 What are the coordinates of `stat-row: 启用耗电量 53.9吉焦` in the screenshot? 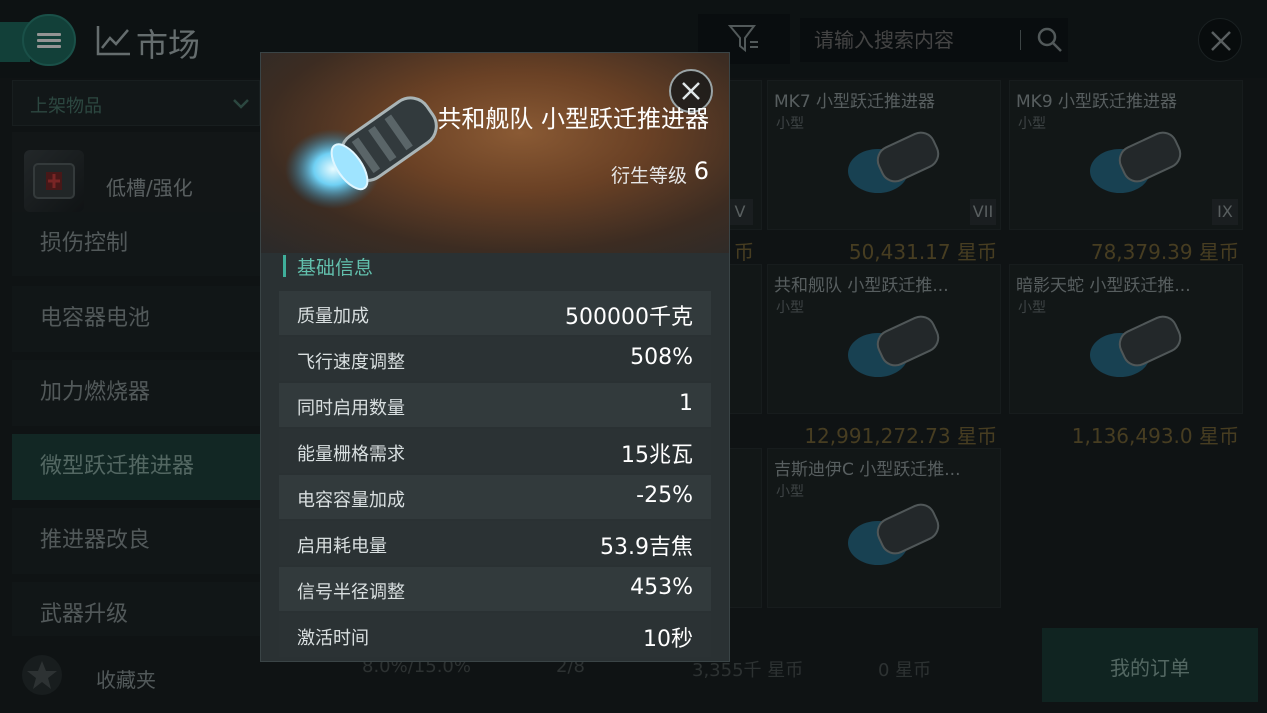 It's located at (495, 543).